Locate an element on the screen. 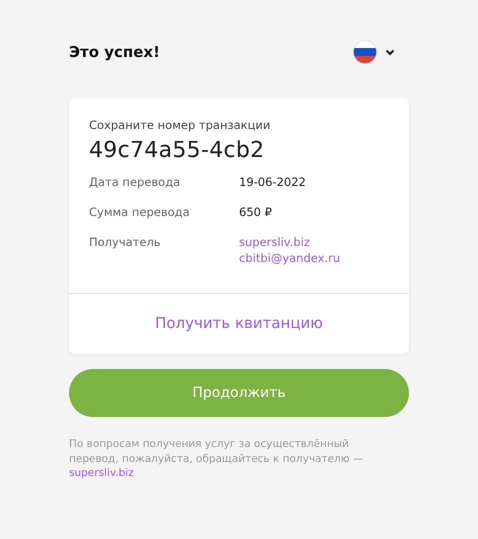  footnote: По вопросам получения услуг за осуществлённый перевод, пожалуйста, обращайтесь к получателю — supersliv.biz is located at coordinates (216, 458).